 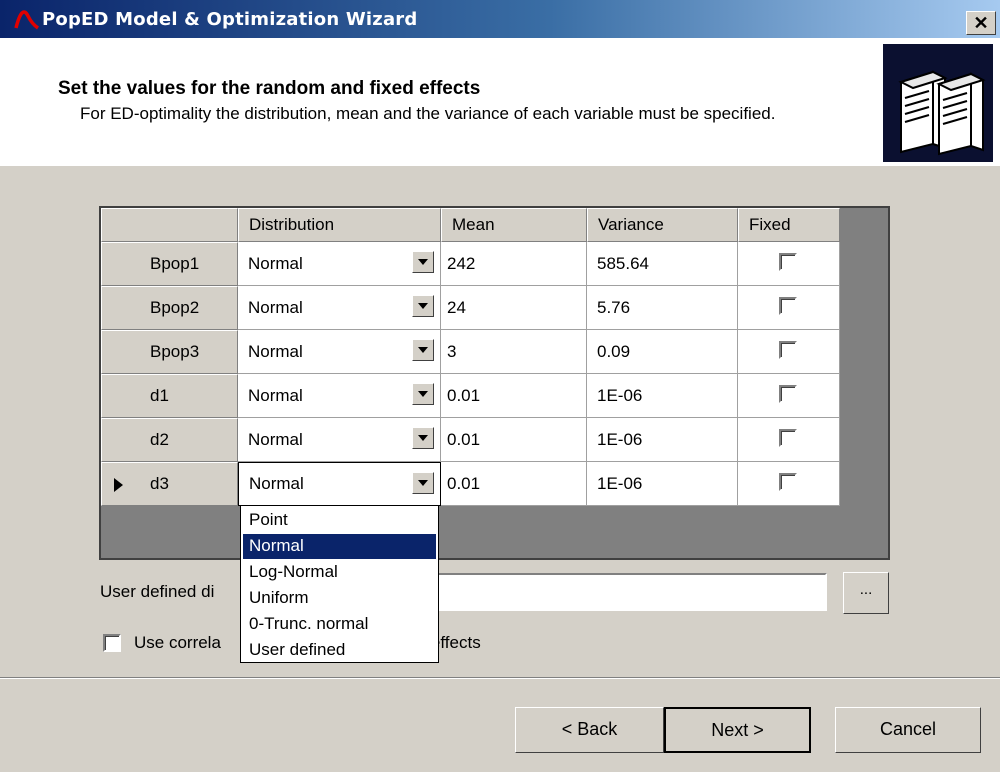 What do you see at coordinates (169, 352) in the screenshot?
I see `row-header: Bpop3` at bounding box center [169, 352].